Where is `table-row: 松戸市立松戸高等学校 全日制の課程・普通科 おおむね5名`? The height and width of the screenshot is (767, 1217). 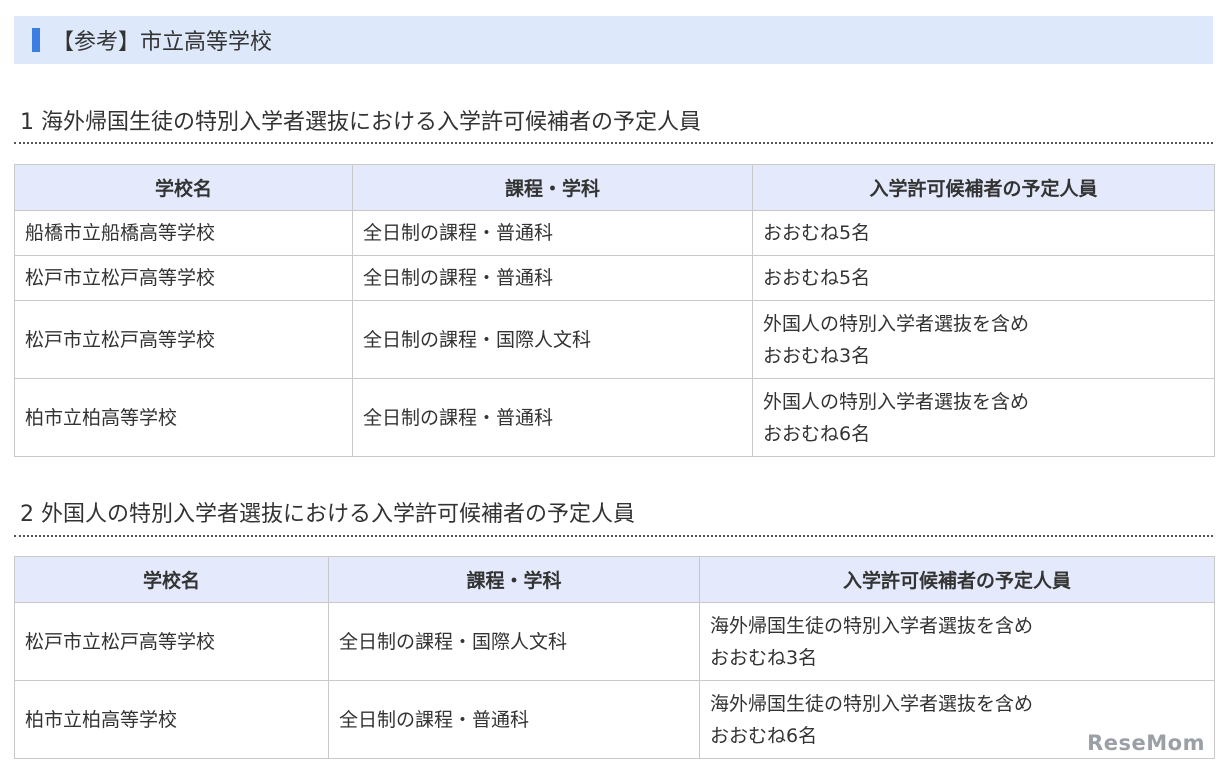 table-row: 松戸市立松戸高等学校 全日制の課程・普通科 おおむね5名 is located at coordinates (614, 278).